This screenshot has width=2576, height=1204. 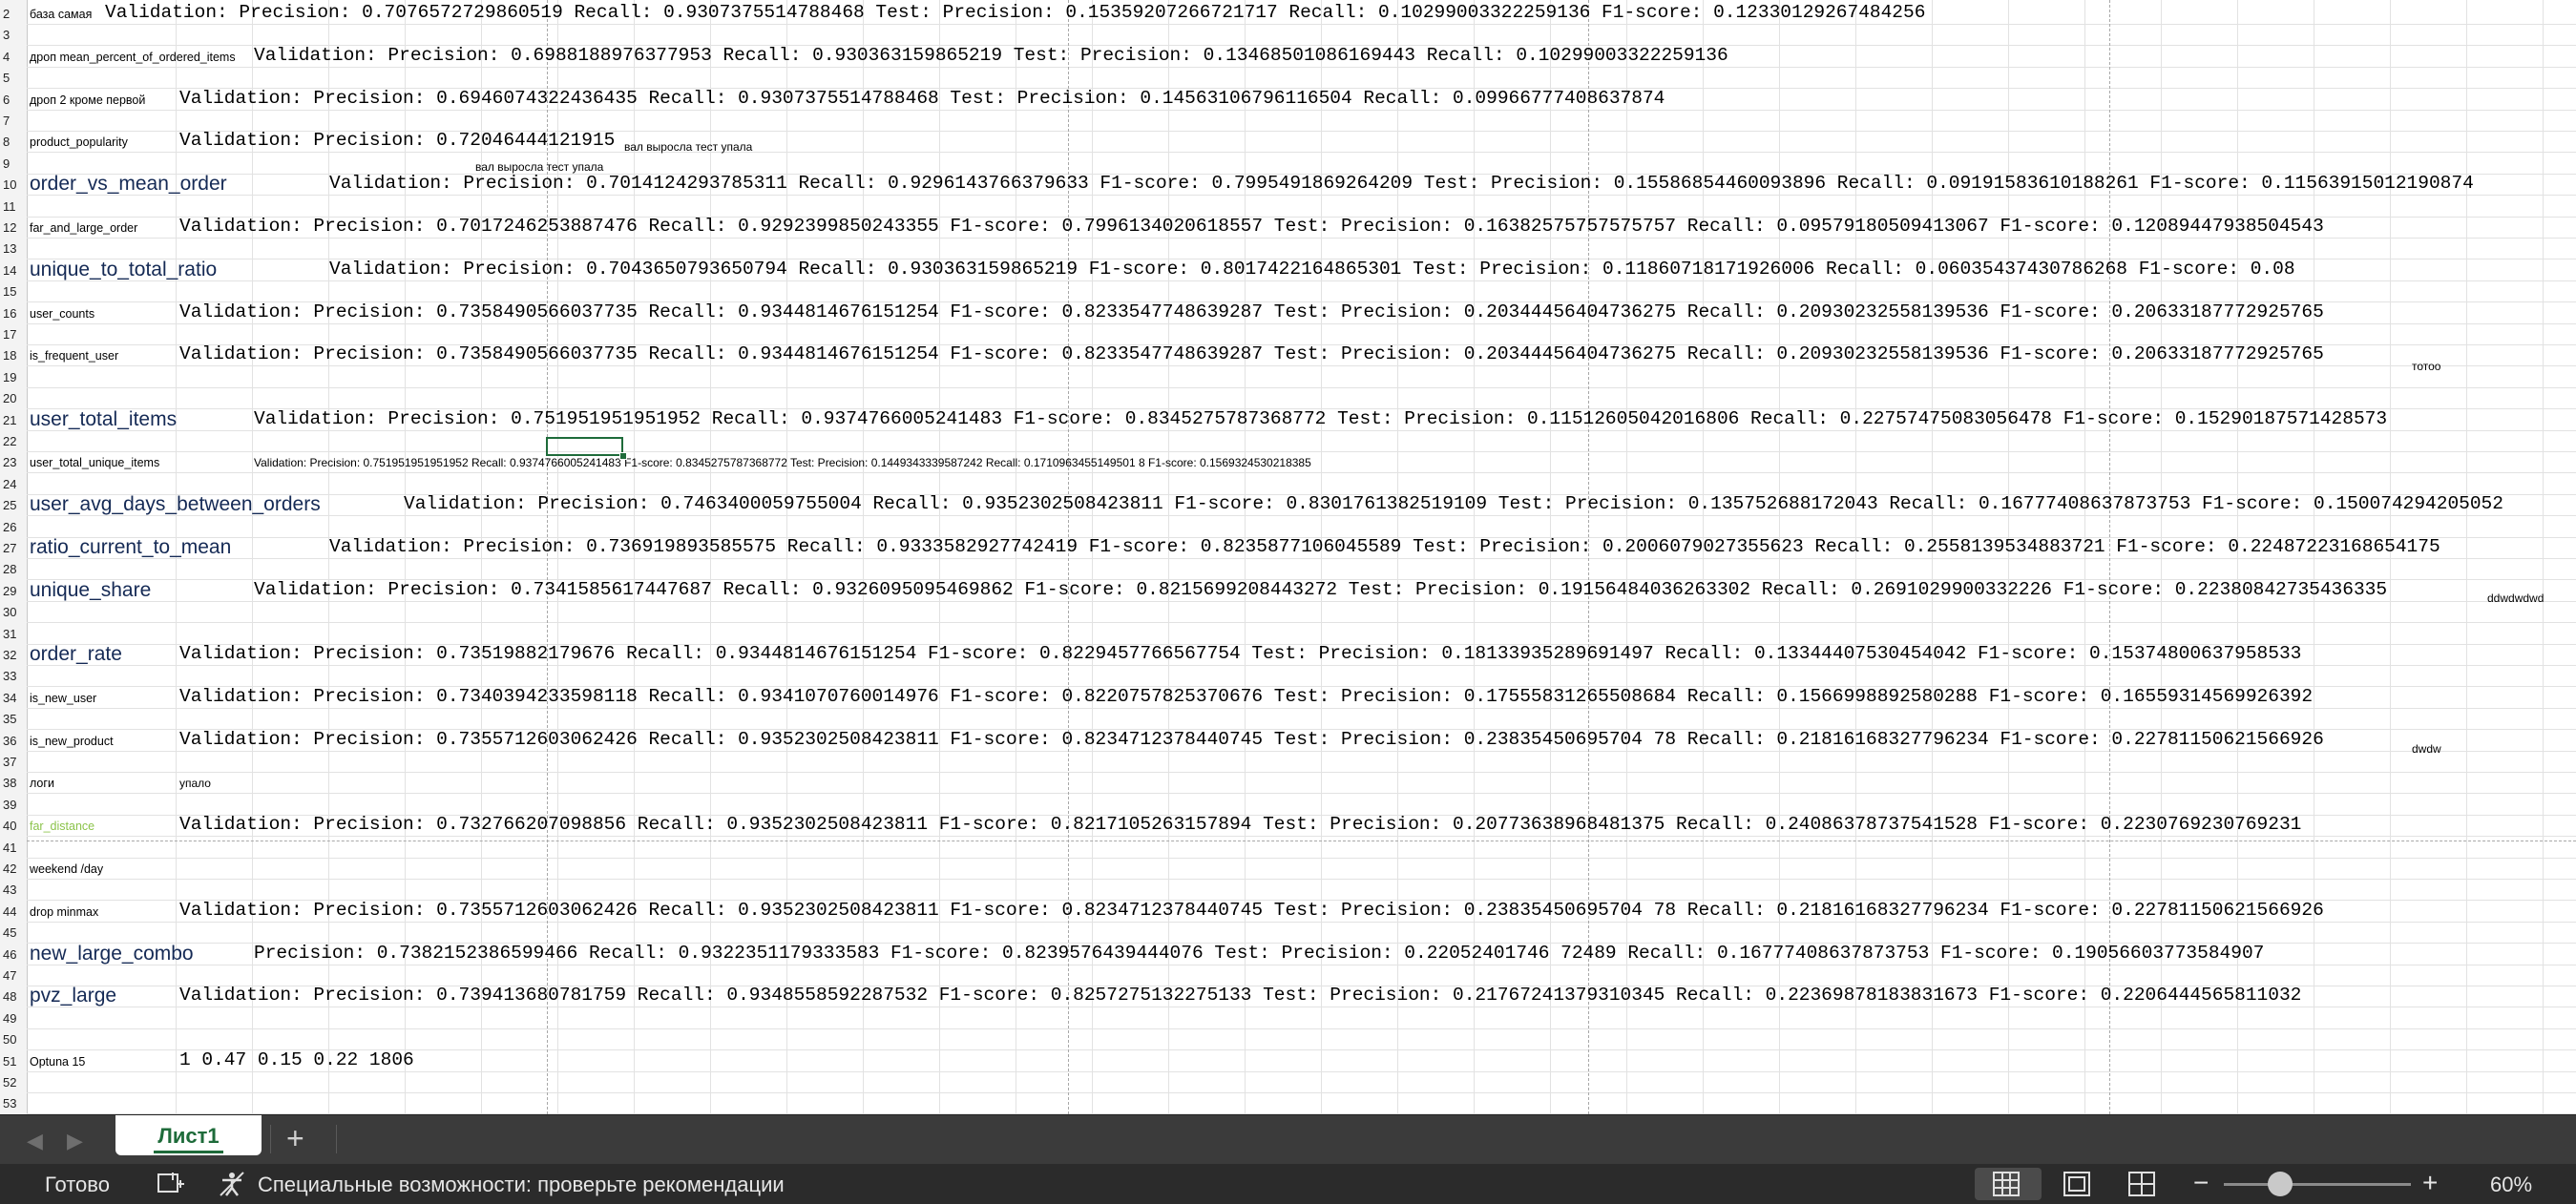 I want to click on row-number: 4, so click(x=14, y=57).